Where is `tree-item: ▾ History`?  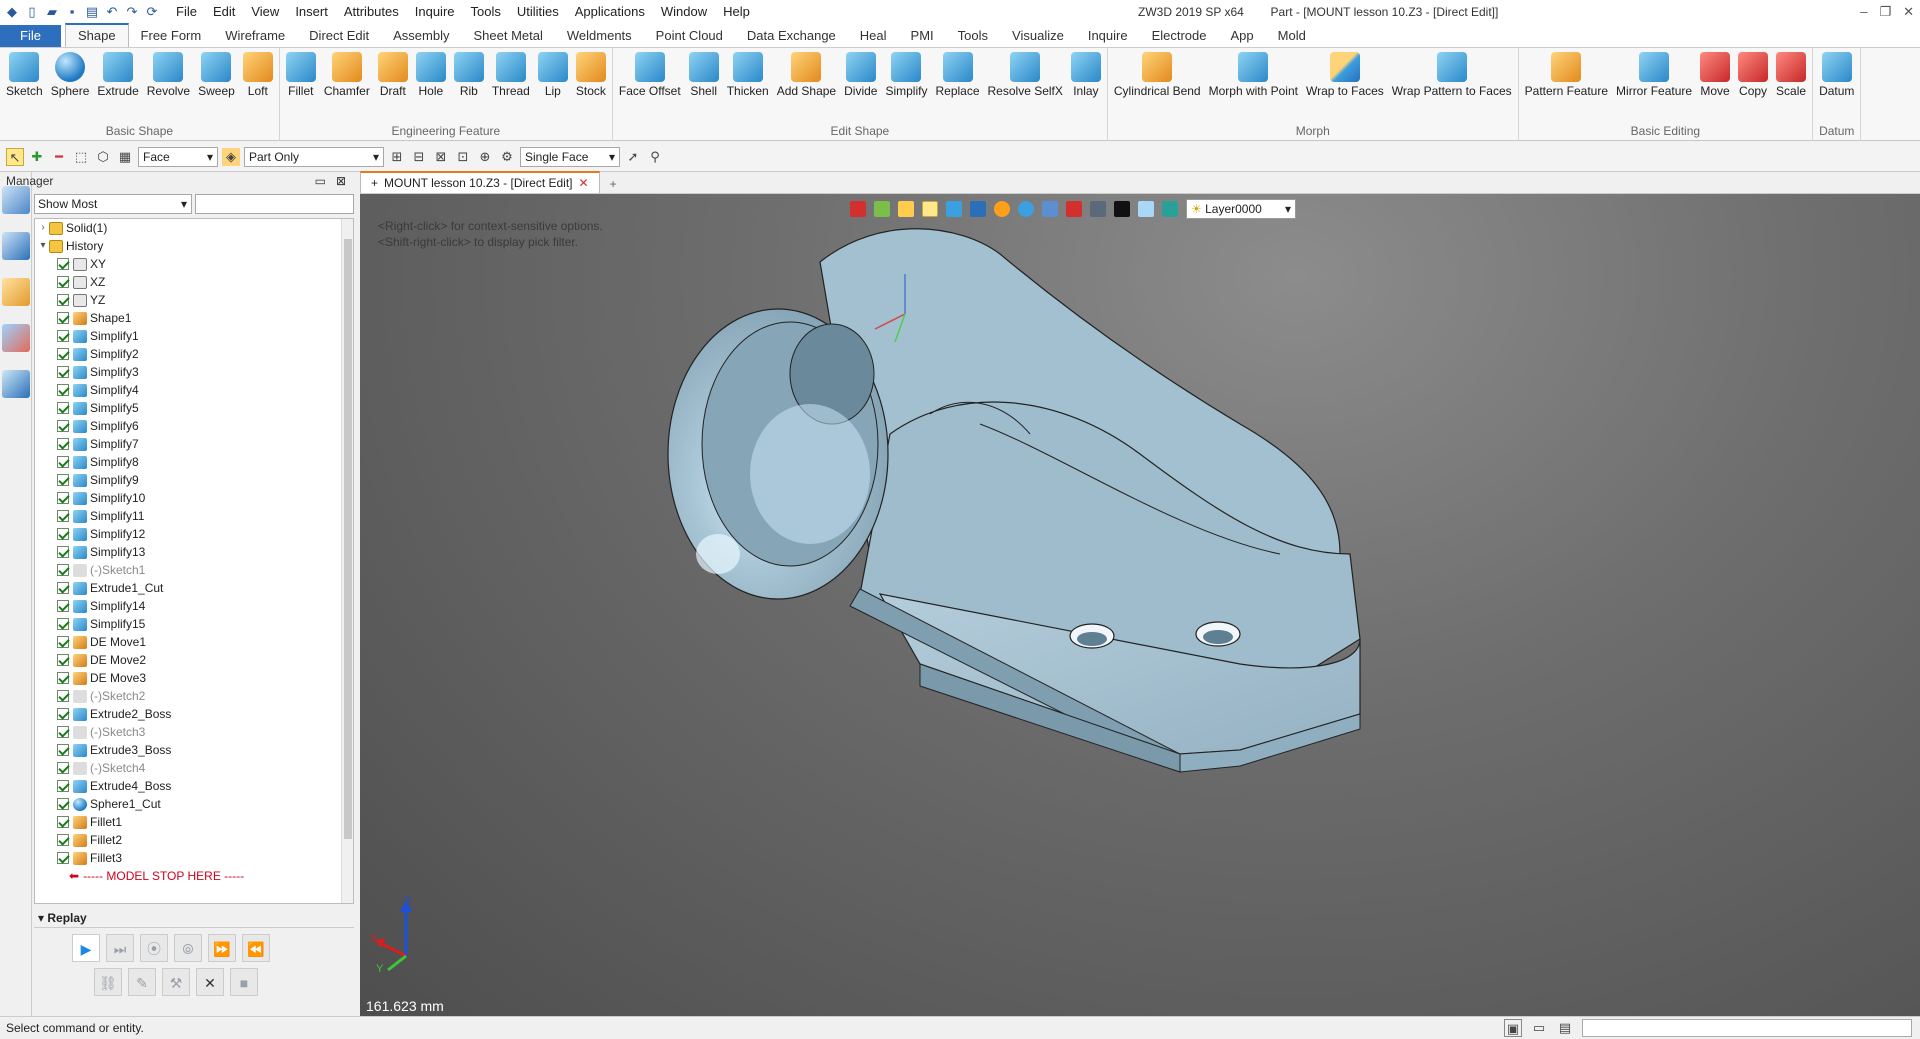
tree-item: ▾ History is located at coordinates (194, 246).